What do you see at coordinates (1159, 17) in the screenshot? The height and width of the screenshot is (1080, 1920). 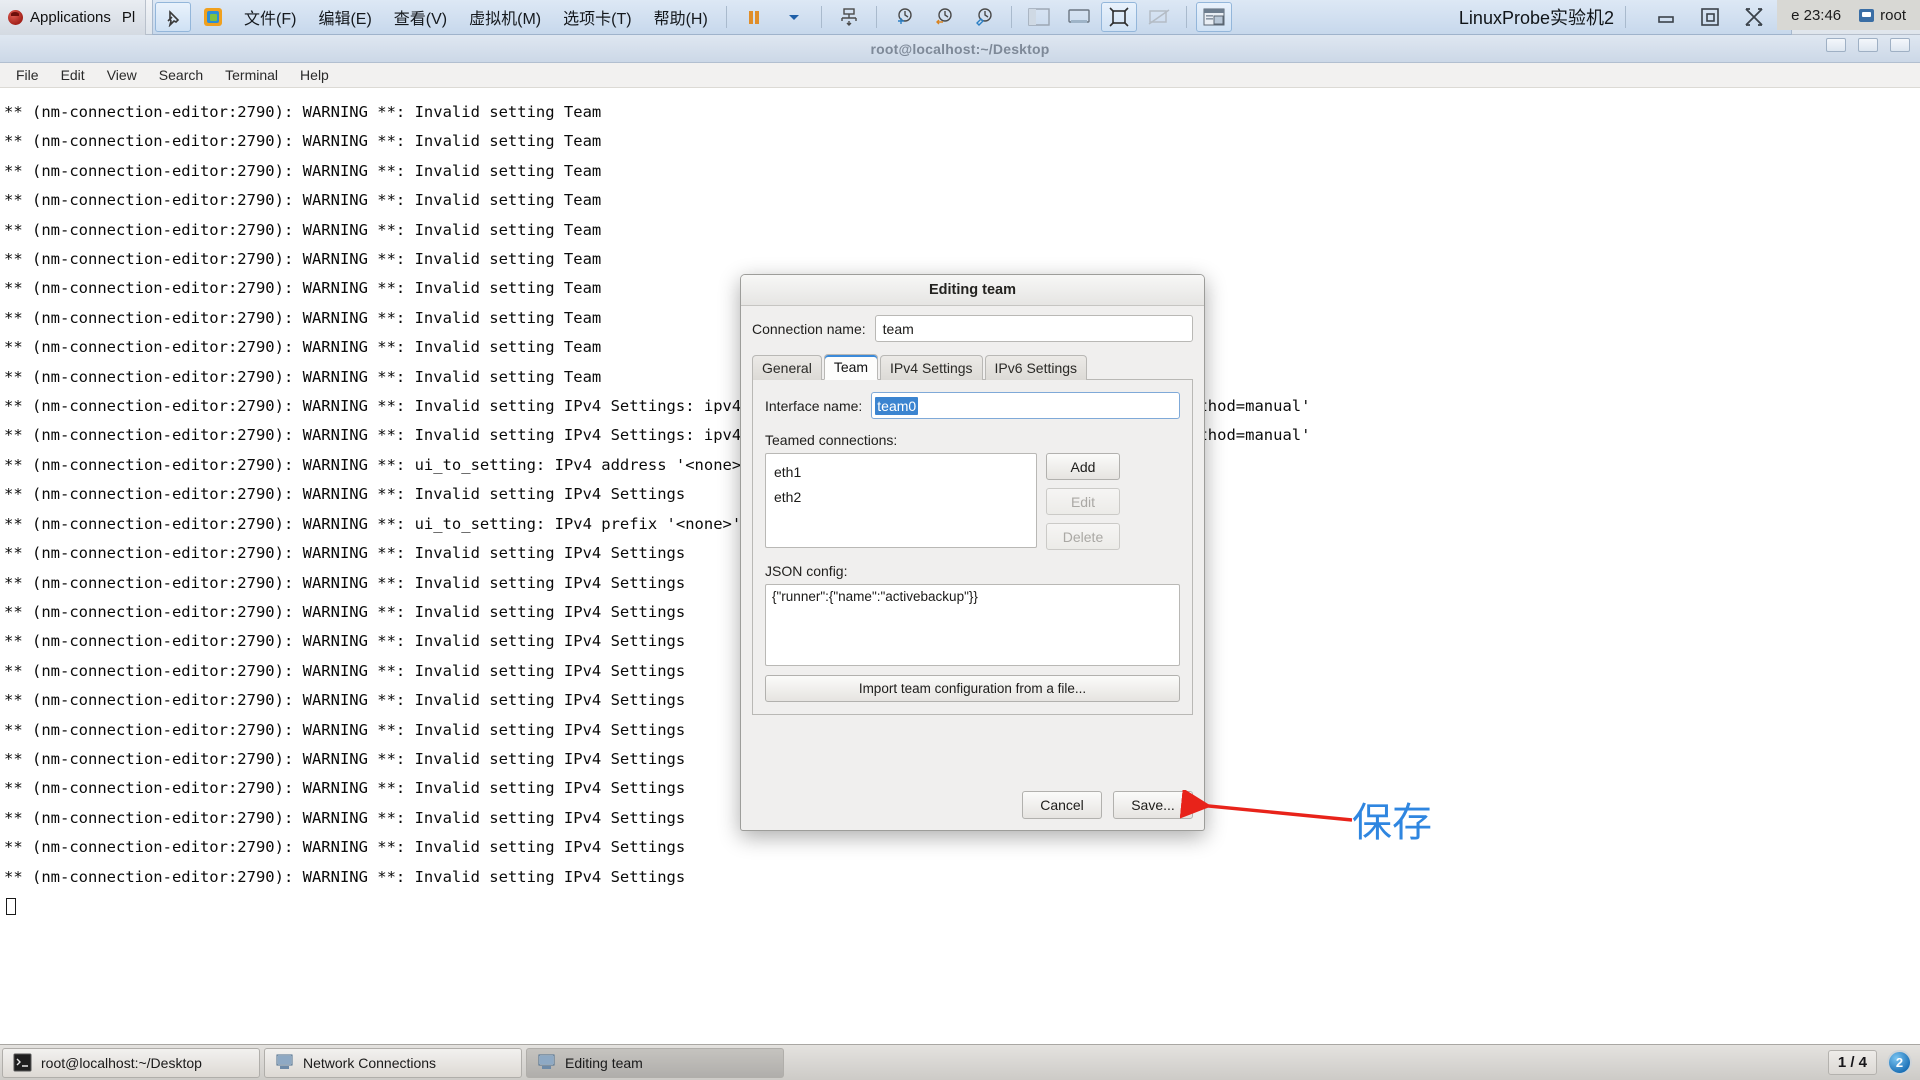 I see `unity-mode-icon` at bounding box center [1159, 17].